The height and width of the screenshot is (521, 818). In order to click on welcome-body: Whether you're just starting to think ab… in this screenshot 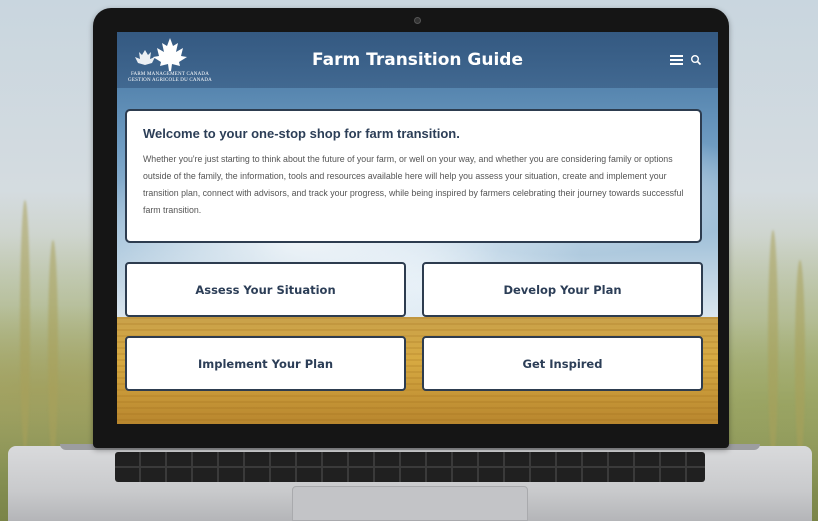, I will do `click(413, 184)`.